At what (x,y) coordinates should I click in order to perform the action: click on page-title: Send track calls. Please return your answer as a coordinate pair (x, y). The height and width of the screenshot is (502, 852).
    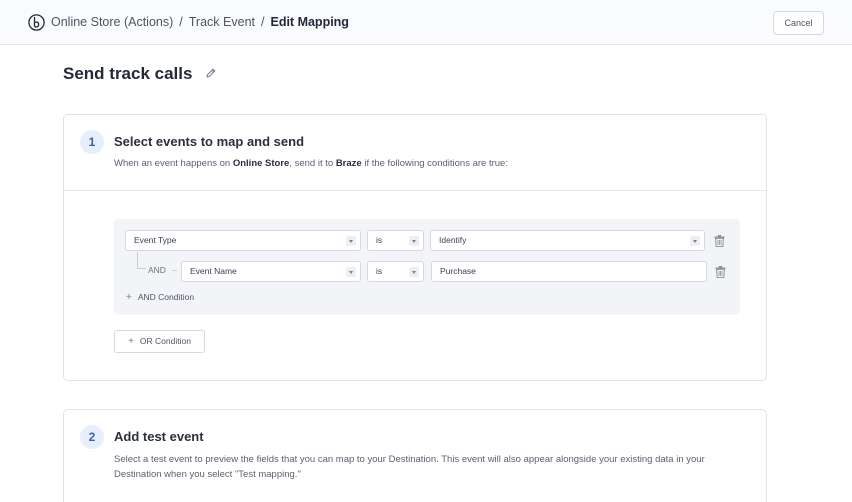
    Looking at the image, I should click on (128, 73).